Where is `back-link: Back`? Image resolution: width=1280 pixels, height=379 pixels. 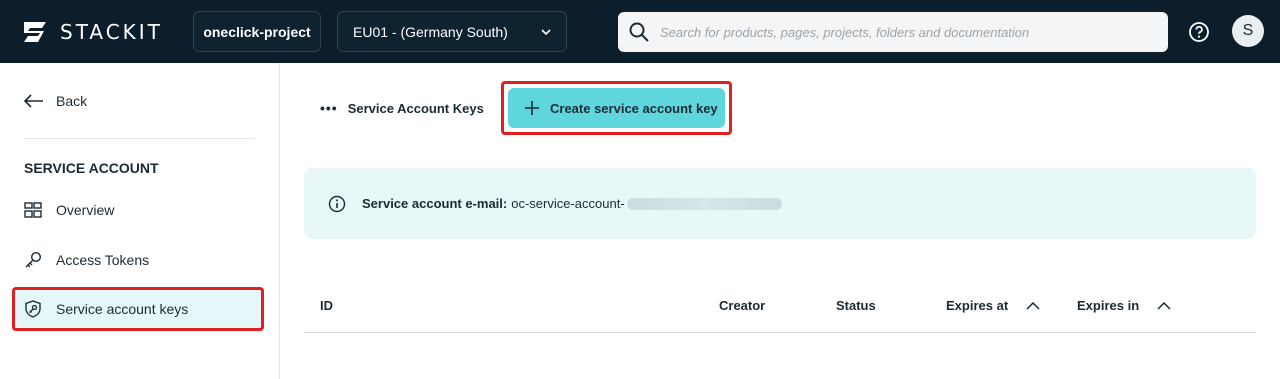 back-link: Back is located at coordinates (55, 101).